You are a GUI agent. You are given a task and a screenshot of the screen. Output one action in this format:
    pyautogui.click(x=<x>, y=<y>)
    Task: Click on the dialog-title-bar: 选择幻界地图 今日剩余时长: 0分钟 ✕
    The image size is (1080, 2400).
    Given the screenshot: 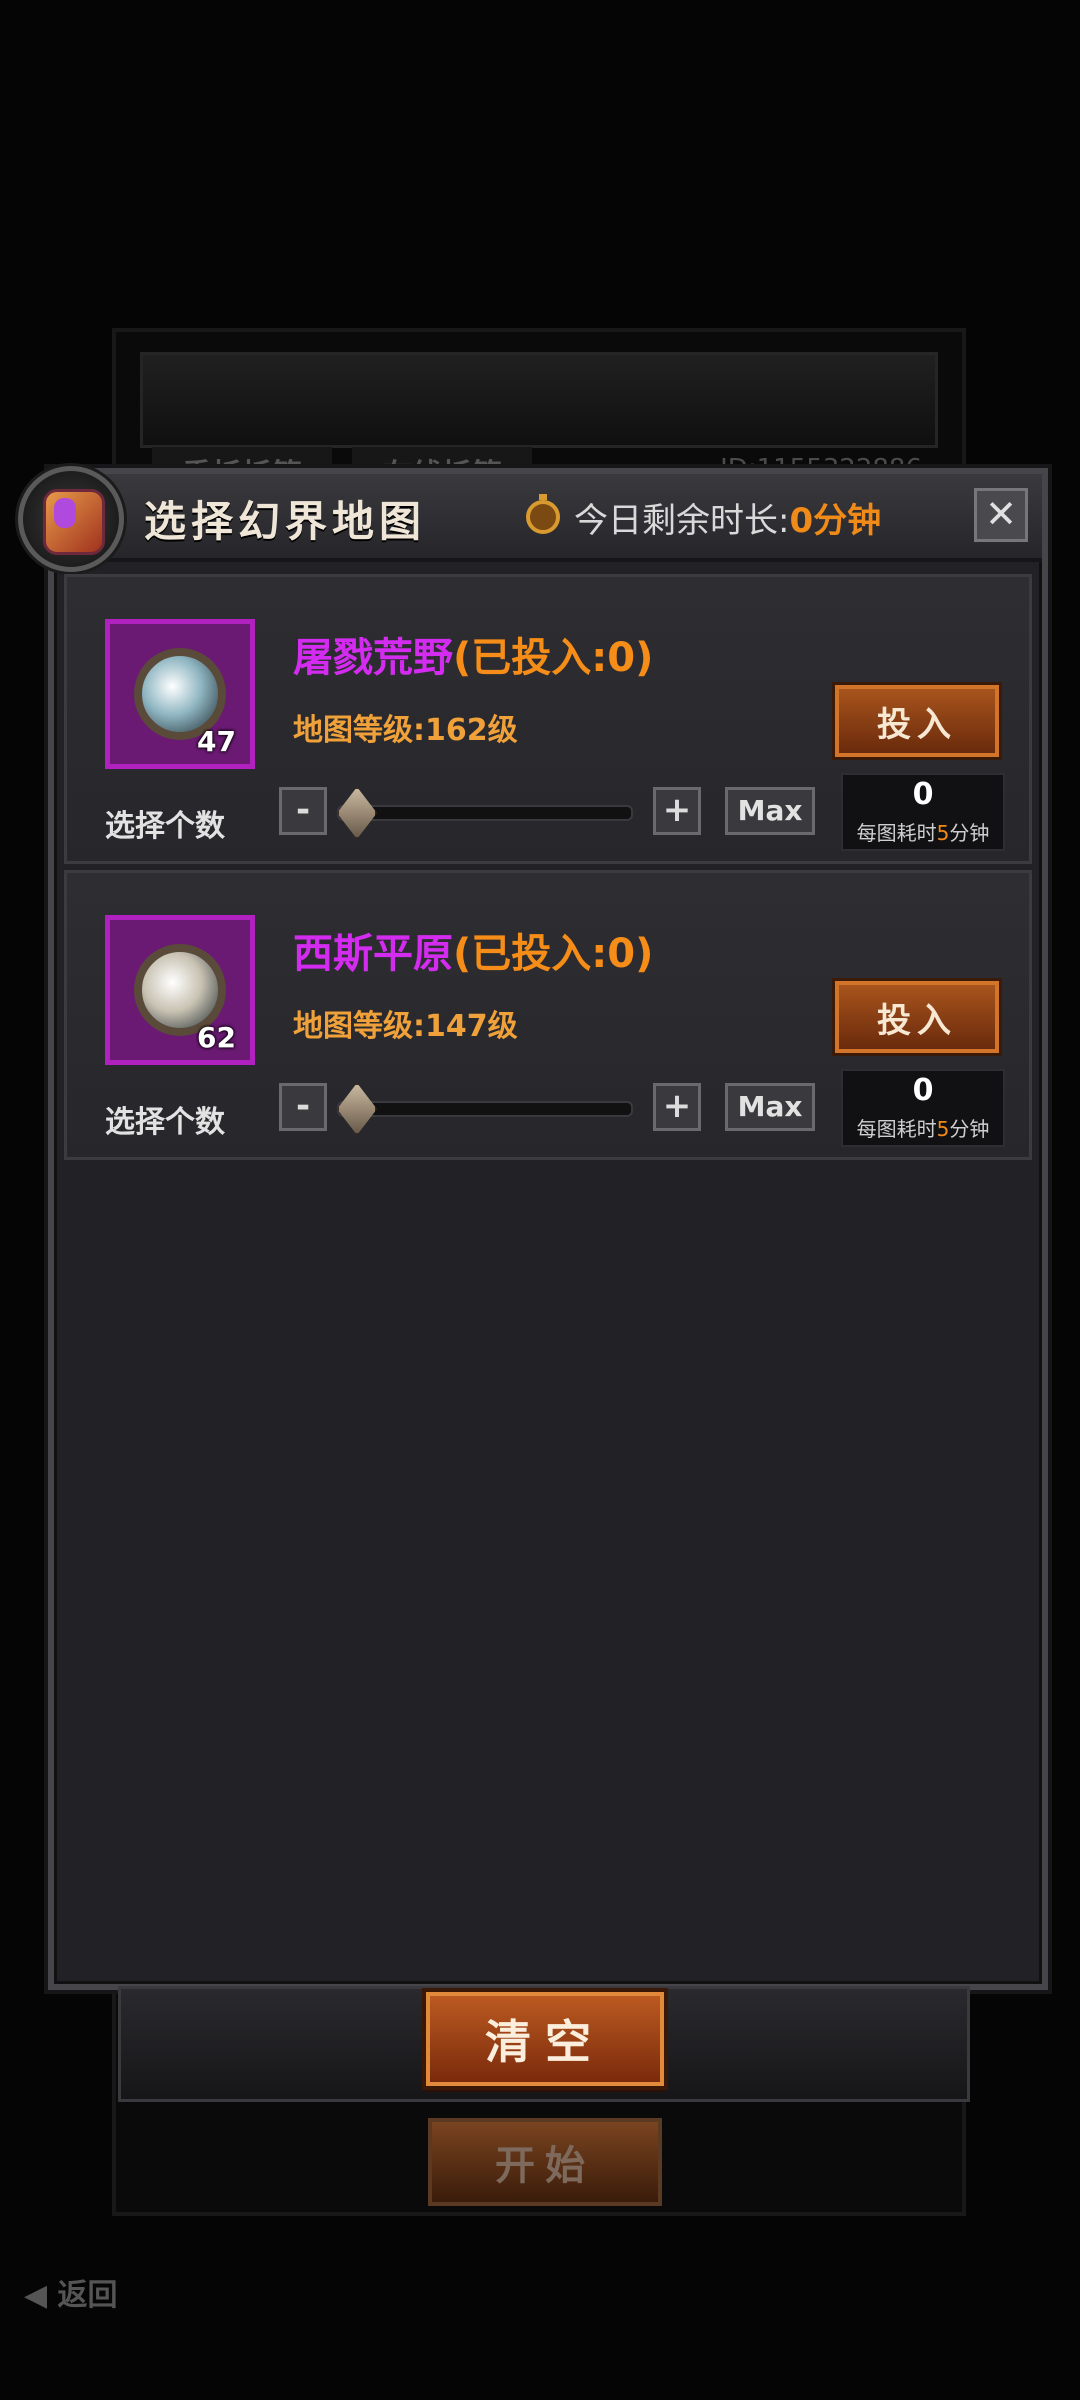 What is the action you would take?
    pyautogui.click(x=548, y=518)
    